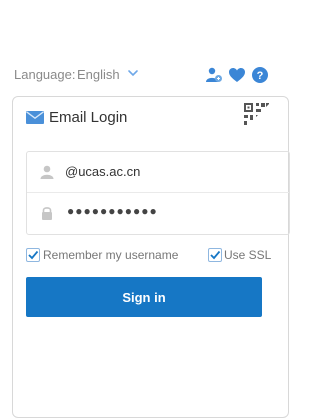 The height and width of the screenshot is (418, 320). Describe the element at coordinates (110, 255) in the screenshot. I see `remember-label: Remember my username` at that location.